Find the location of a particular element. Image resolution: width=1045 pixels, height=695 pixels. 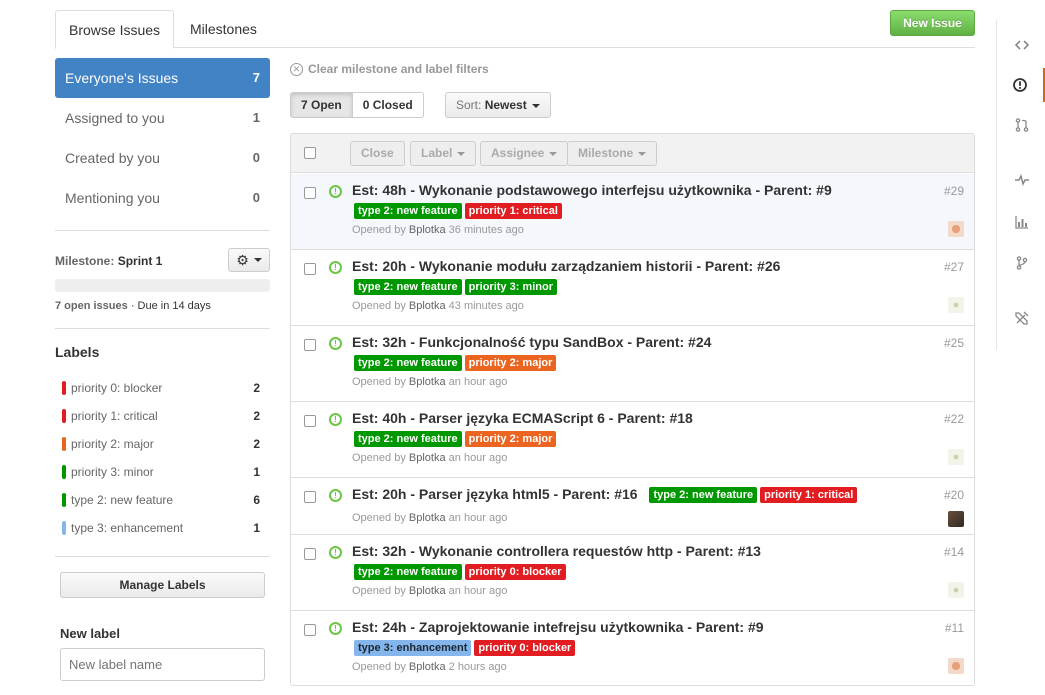

pull-requests-icon is located at coordinates (1021, 125).